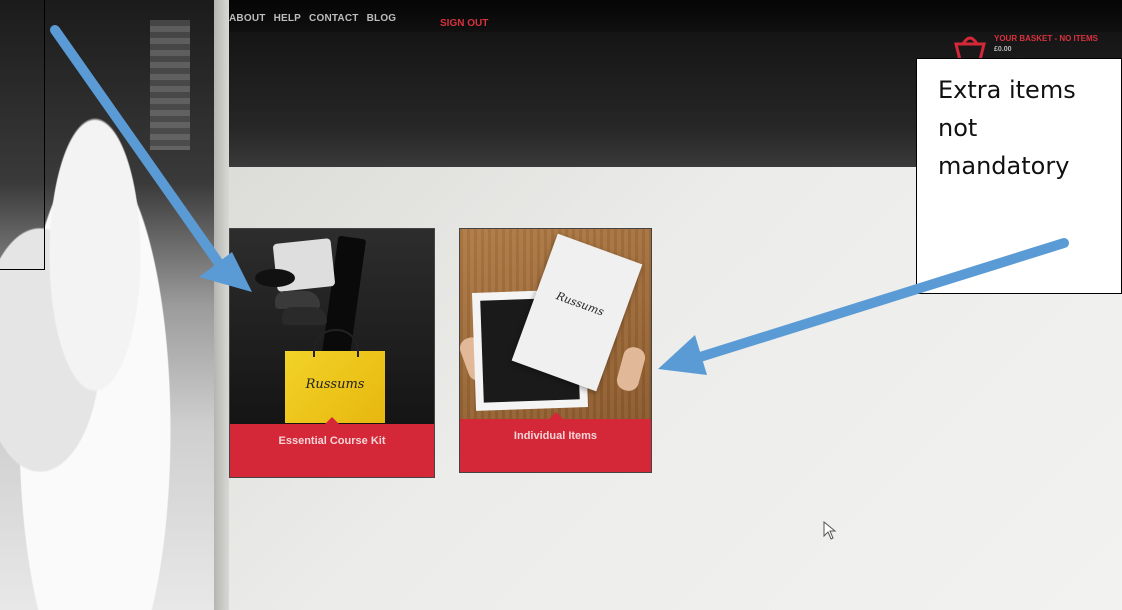  What do you see at coordinates (555, 436) in the screenshot?
I see `card-label: Individual Items` at bounding box center [555, 436].